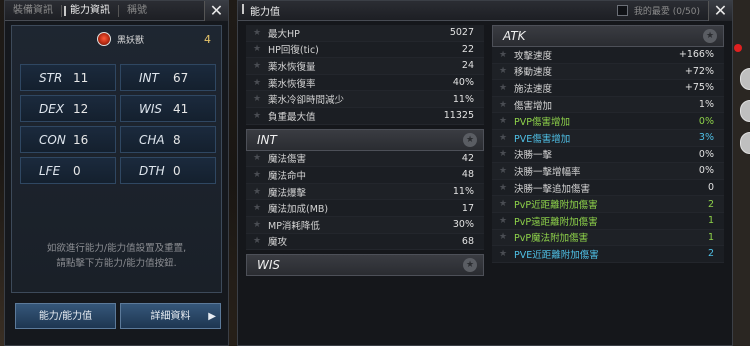 This screenshot has height=346, width=750. Describe the element at coordinates (216, 11) in the screenshot. I see `close-left-panel-button: ✕` at that location.